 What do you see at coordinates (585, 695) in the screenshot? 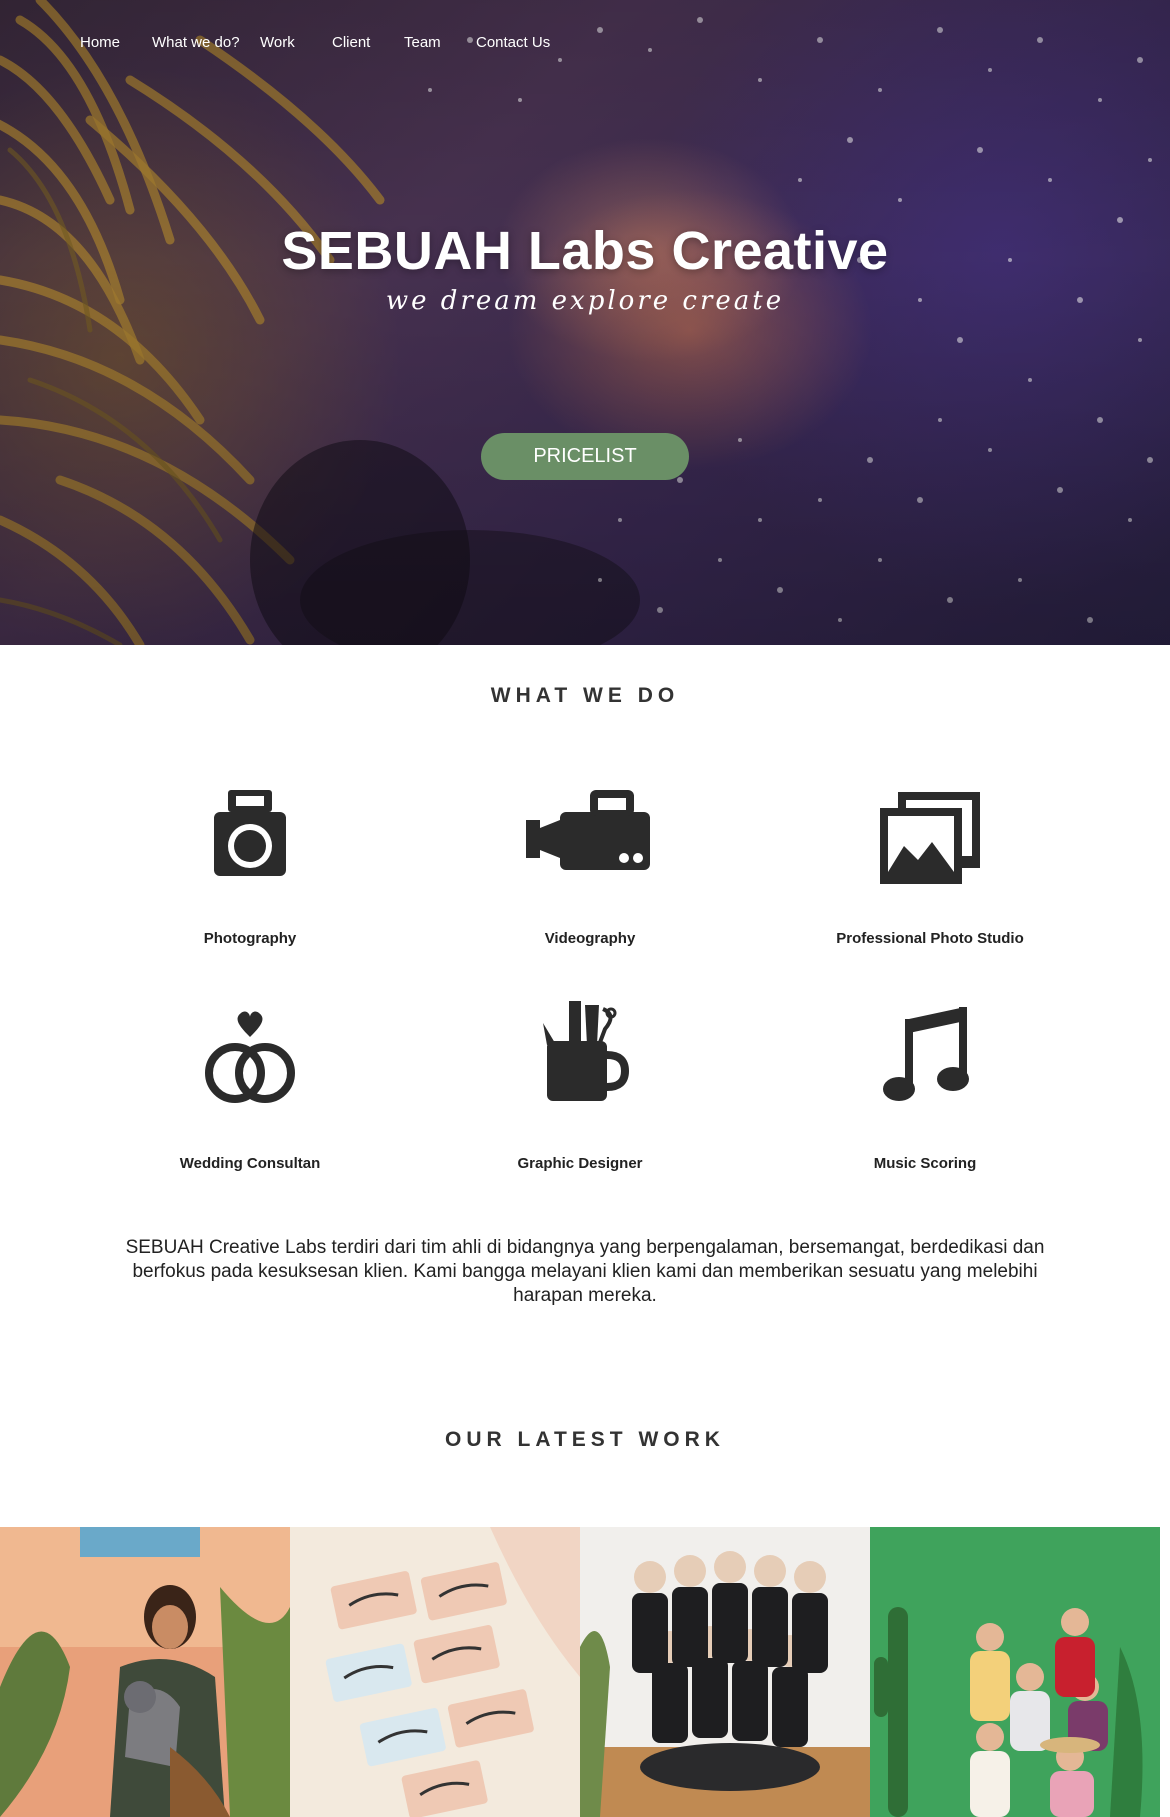
I see `what-we-do-heading: WHAT WE DO` at bounding box center [585, 695].